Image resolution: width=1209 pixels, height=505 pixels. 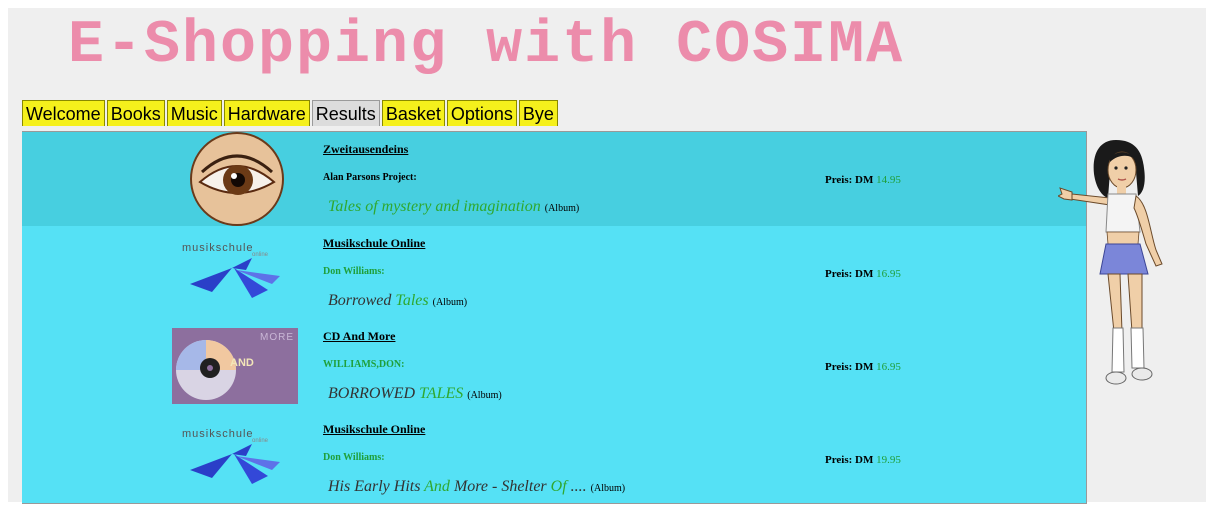 I want to click on shop-link: CD And More, so click(x=359, y=336).